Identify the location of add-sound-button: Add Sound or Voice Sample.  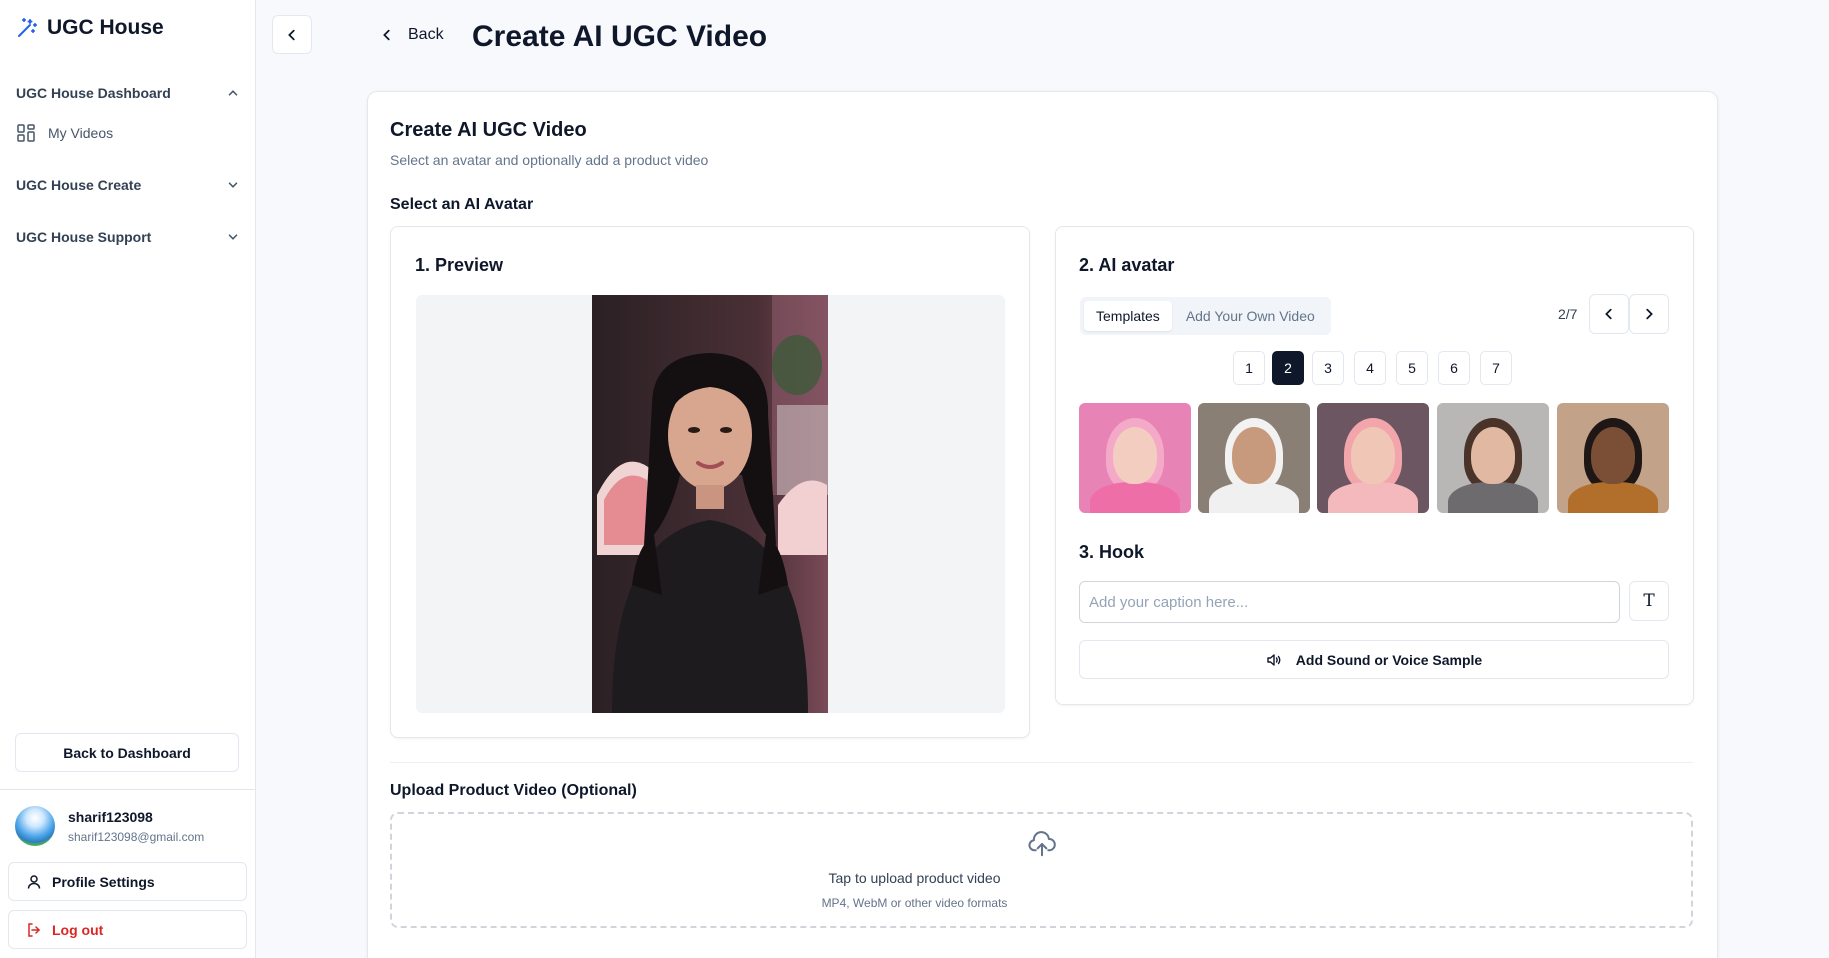
(1374, 659).